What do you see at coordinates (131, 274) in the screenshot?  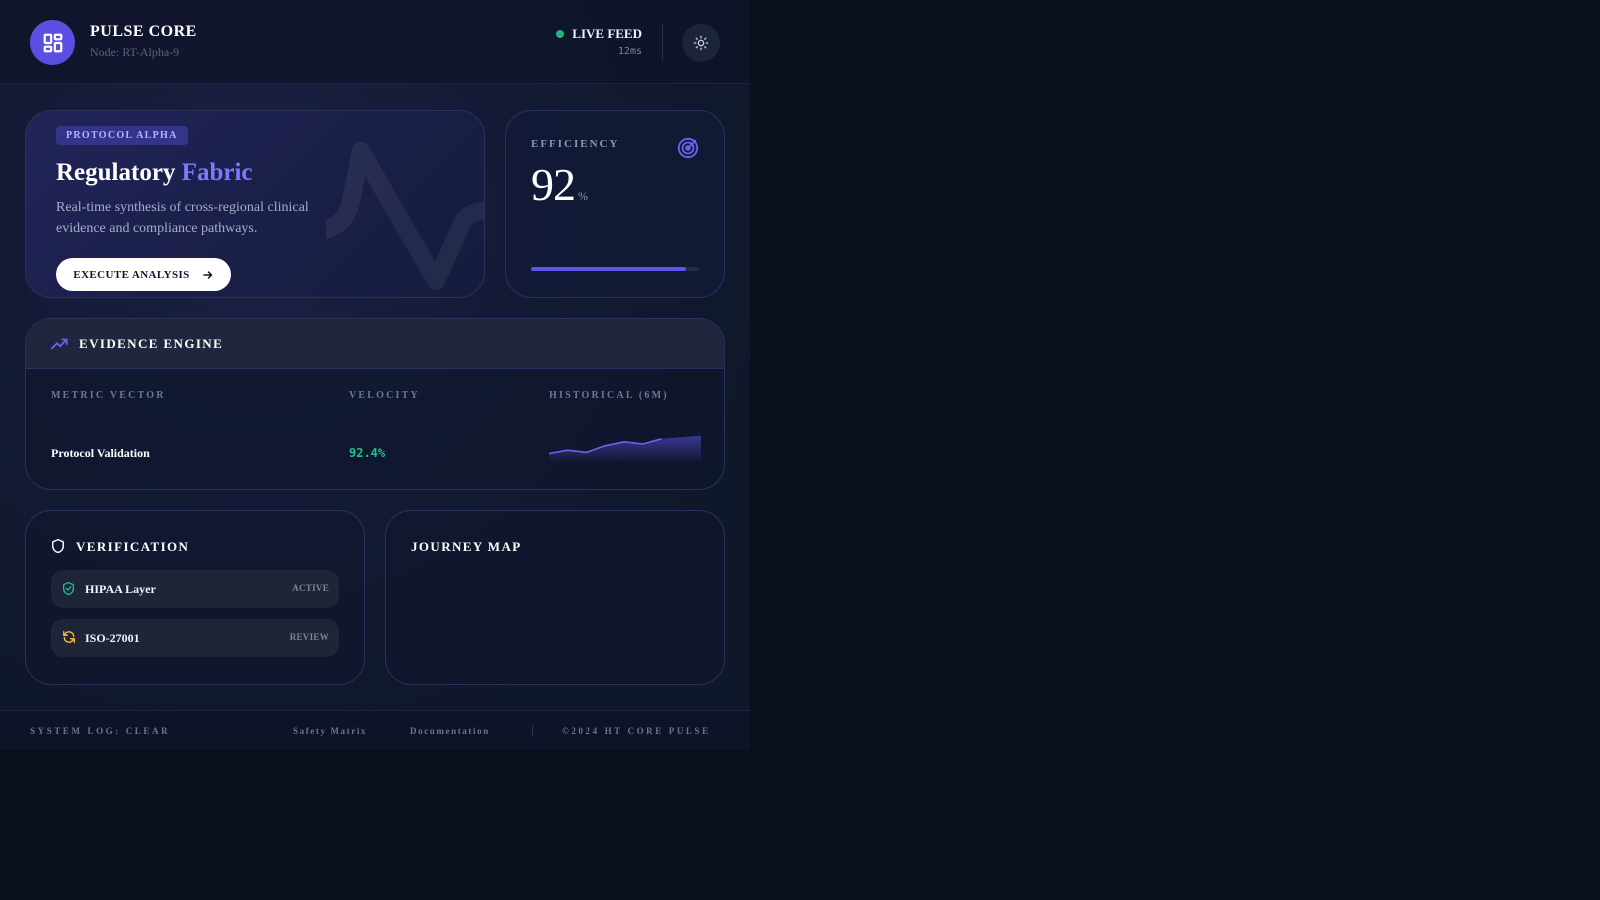 I see `execute-analysis-label: EXECUTE ANALYSIS` at bounding box center [131, 274].